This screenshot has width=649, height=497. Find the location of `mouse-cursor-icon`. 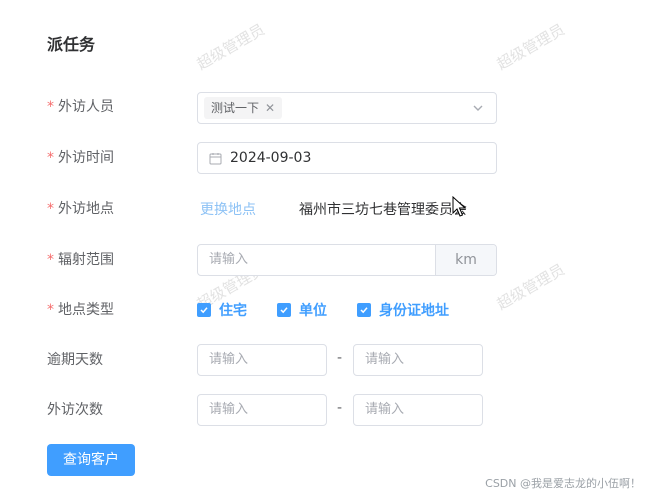

mouse-cursor-icon is located at coordinates (459, 206).